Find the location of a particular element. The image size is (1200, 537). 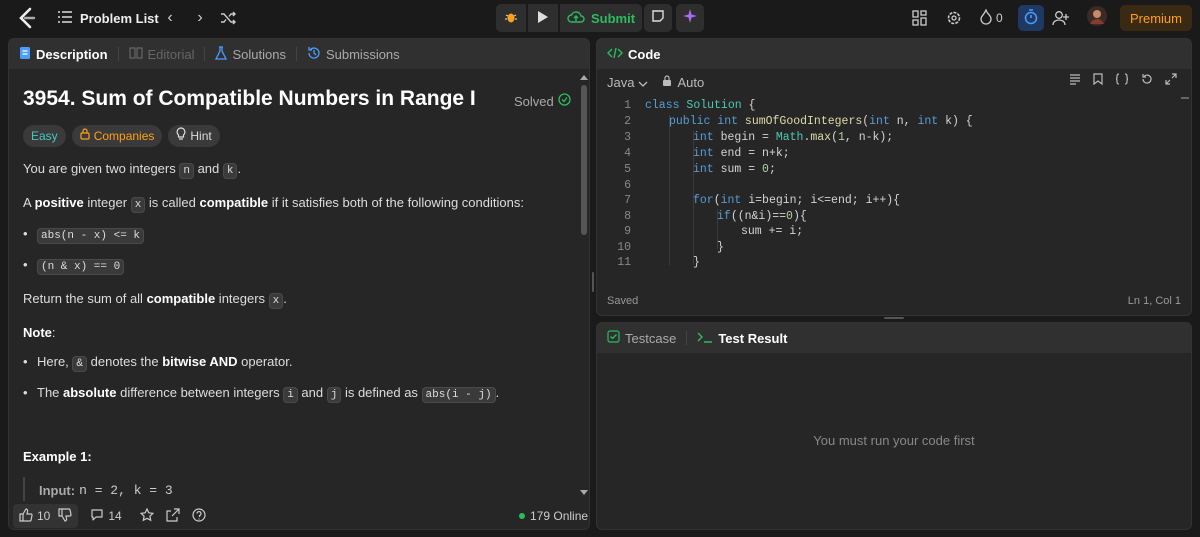

leetcode-logo is located at coordinates (27, 18).